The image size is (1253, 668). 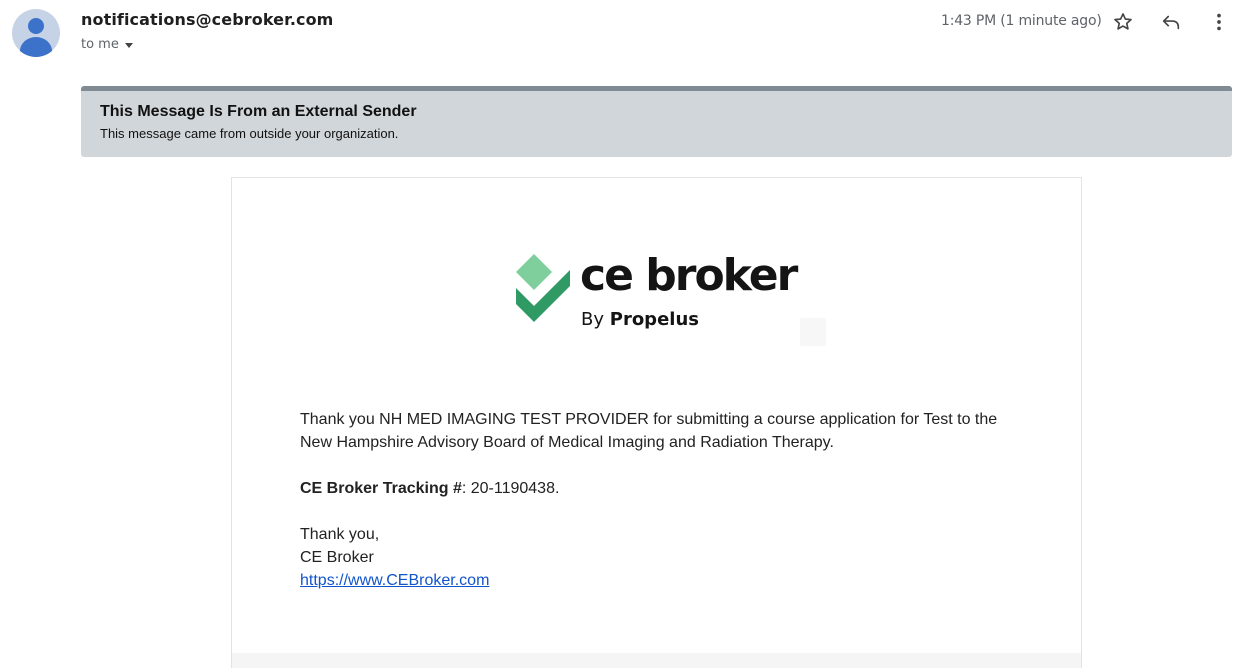 What do you see at coordinates (660, 488) in the screenshot?
I see `tracking-line: CE Broker Tracking #: 20-1190438.` at bounding box center [660, 488].